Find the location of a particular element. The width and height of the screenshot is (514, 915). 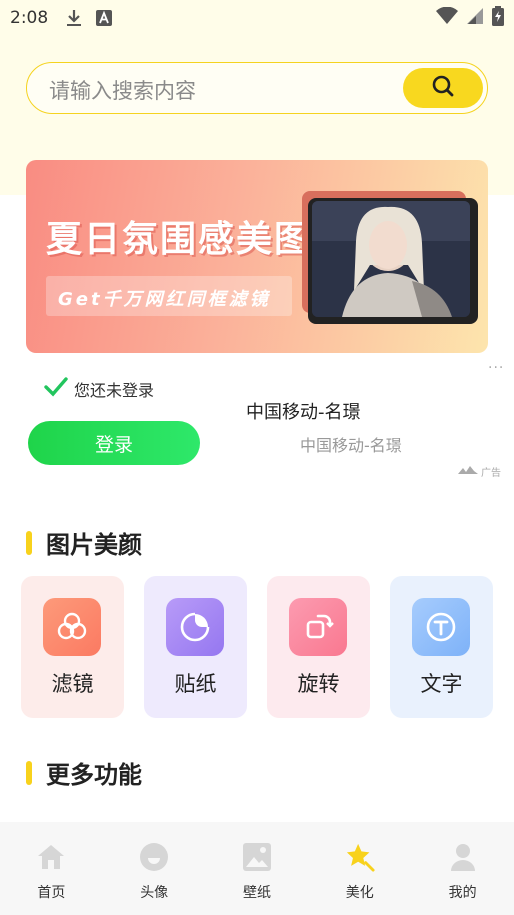

login-status-text: 您还未登录 is located at coordinates (114, 390).